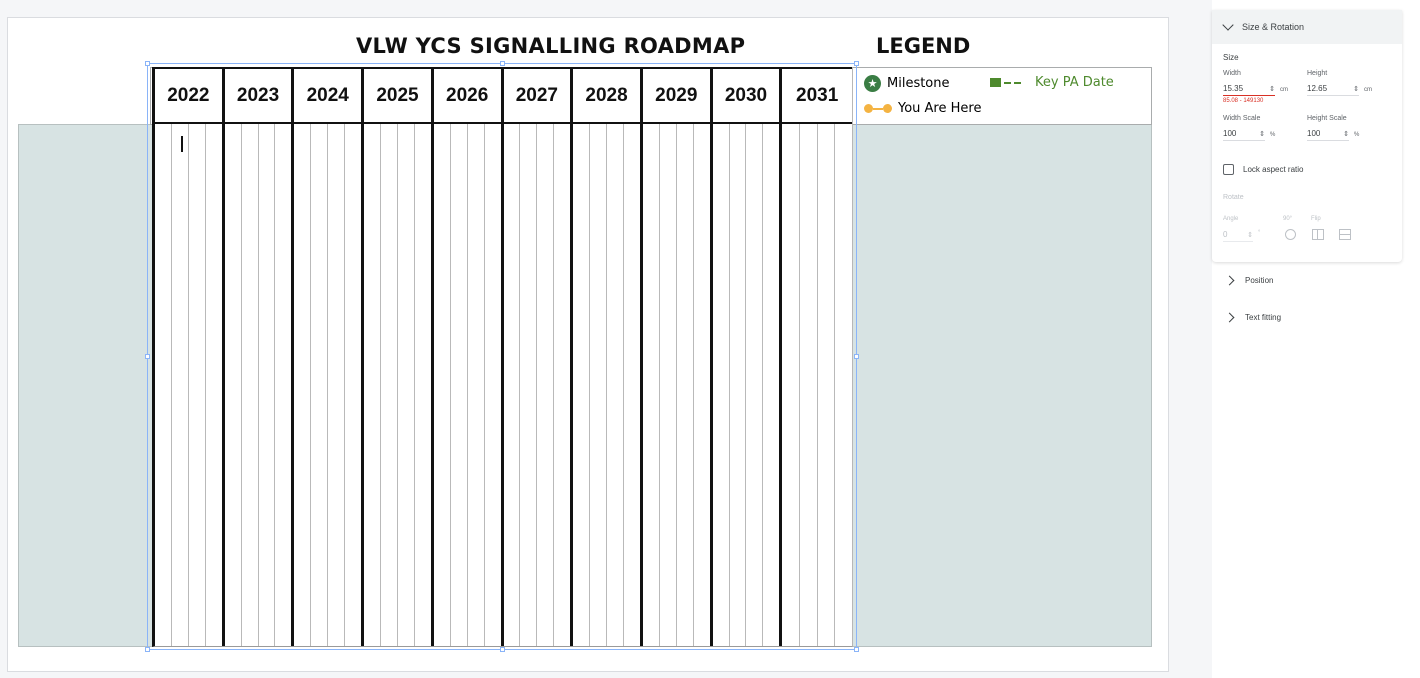 The image size is (1420, 678). I want to click on legend-item-you-are-here: You Are Here, so click(922, 108).